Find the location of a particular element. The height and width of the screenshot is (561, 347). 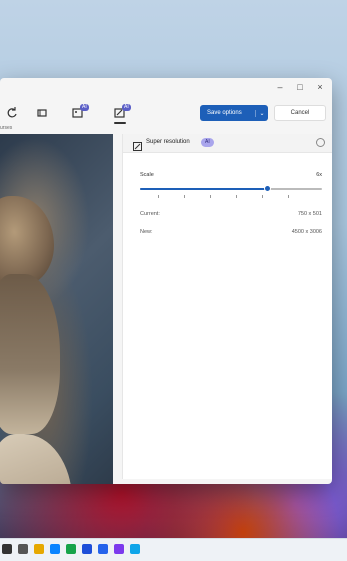

taskbar is located at coordinates (173, 549).